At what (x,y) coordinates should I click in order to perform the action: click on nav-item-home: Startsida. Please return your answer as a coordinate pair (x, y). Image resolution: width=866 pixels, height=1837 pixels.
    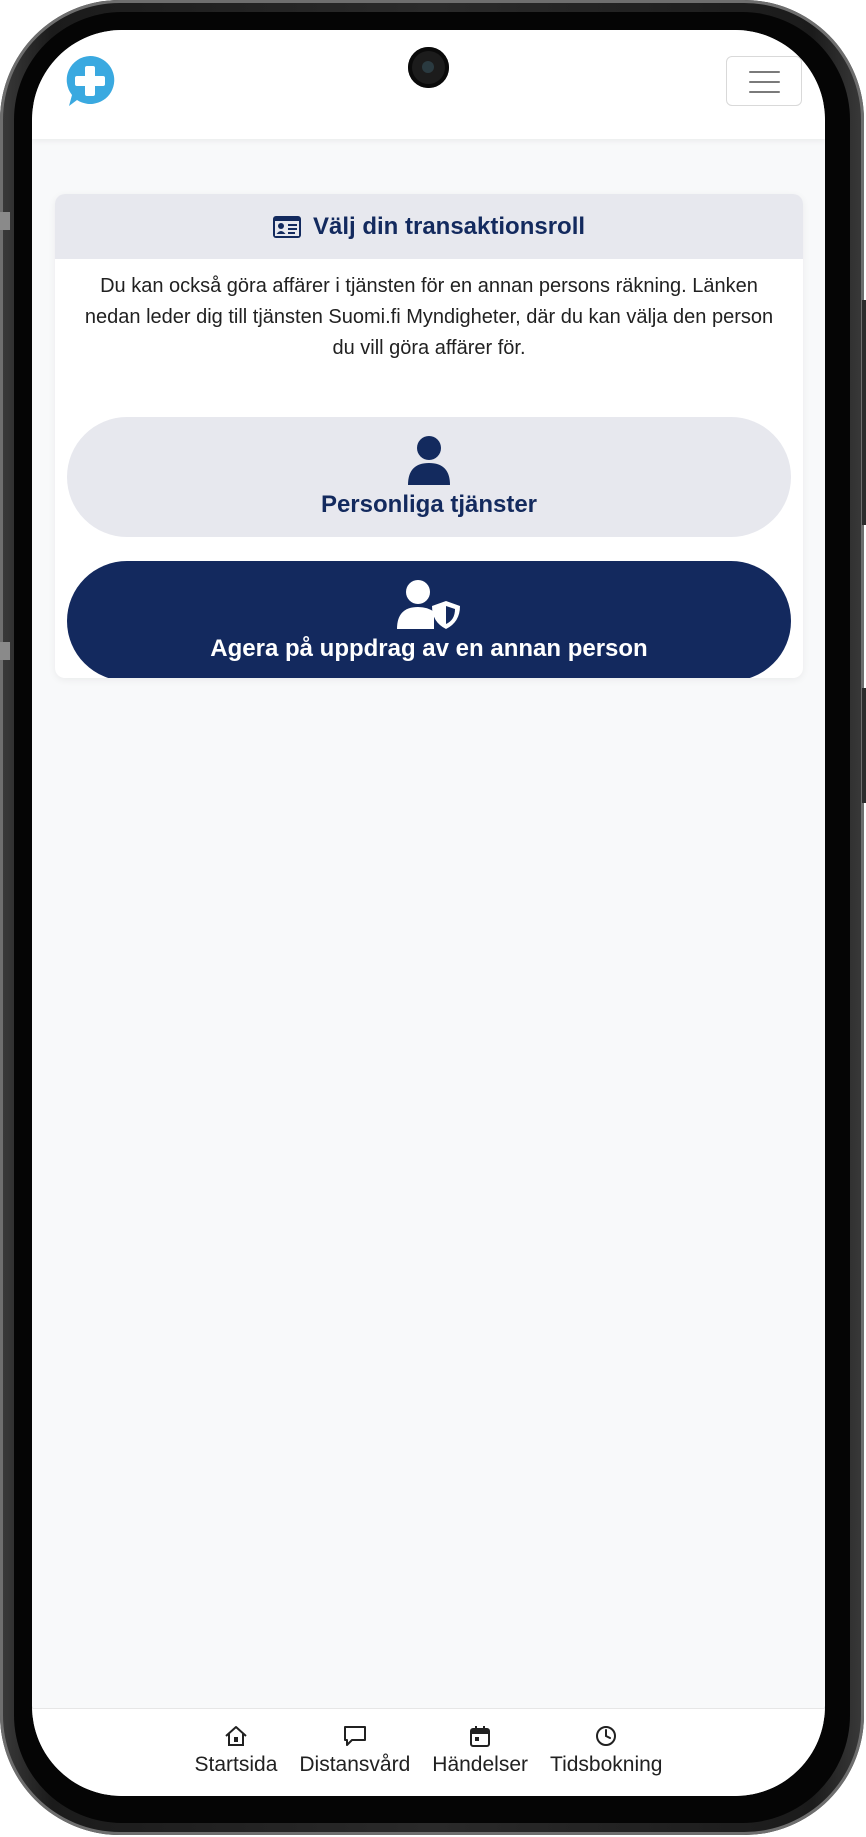
    Looking at the image, I should click on (236, 1760).